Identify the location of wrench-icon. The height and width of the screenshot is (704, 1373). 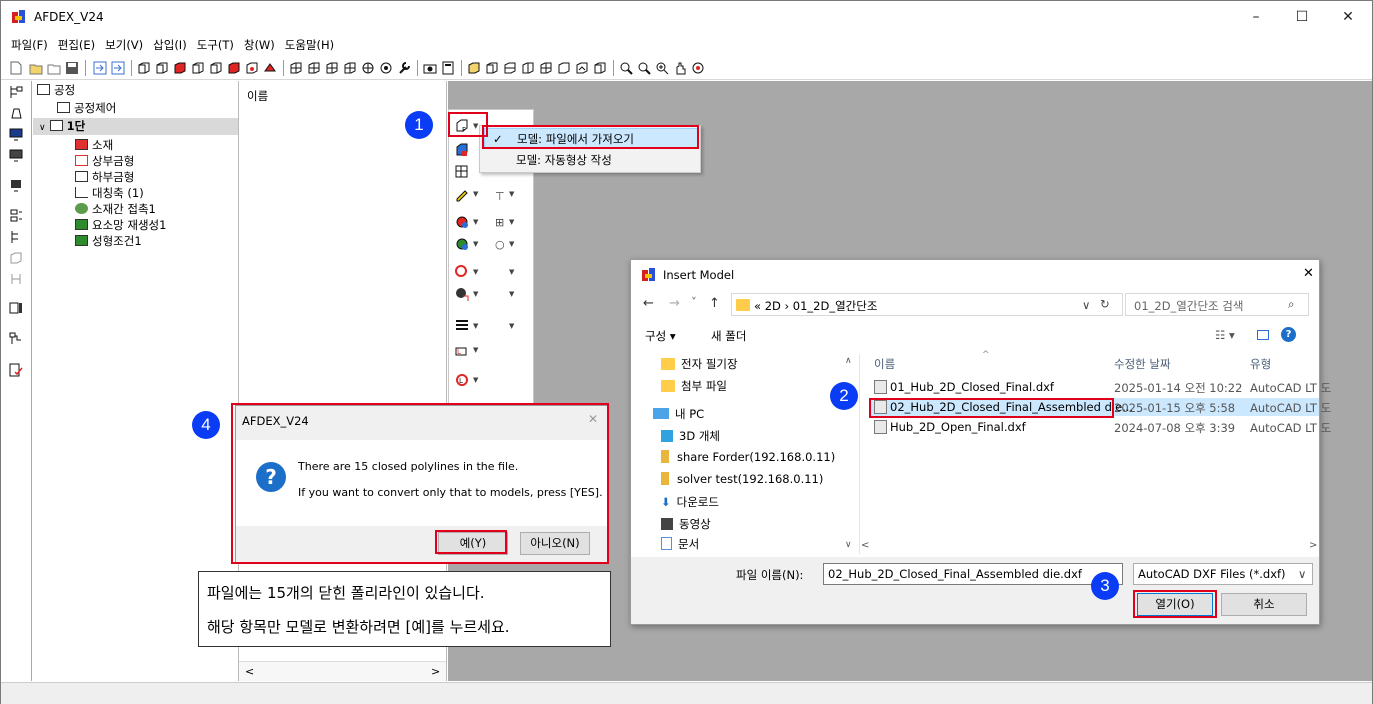
(404, 68).